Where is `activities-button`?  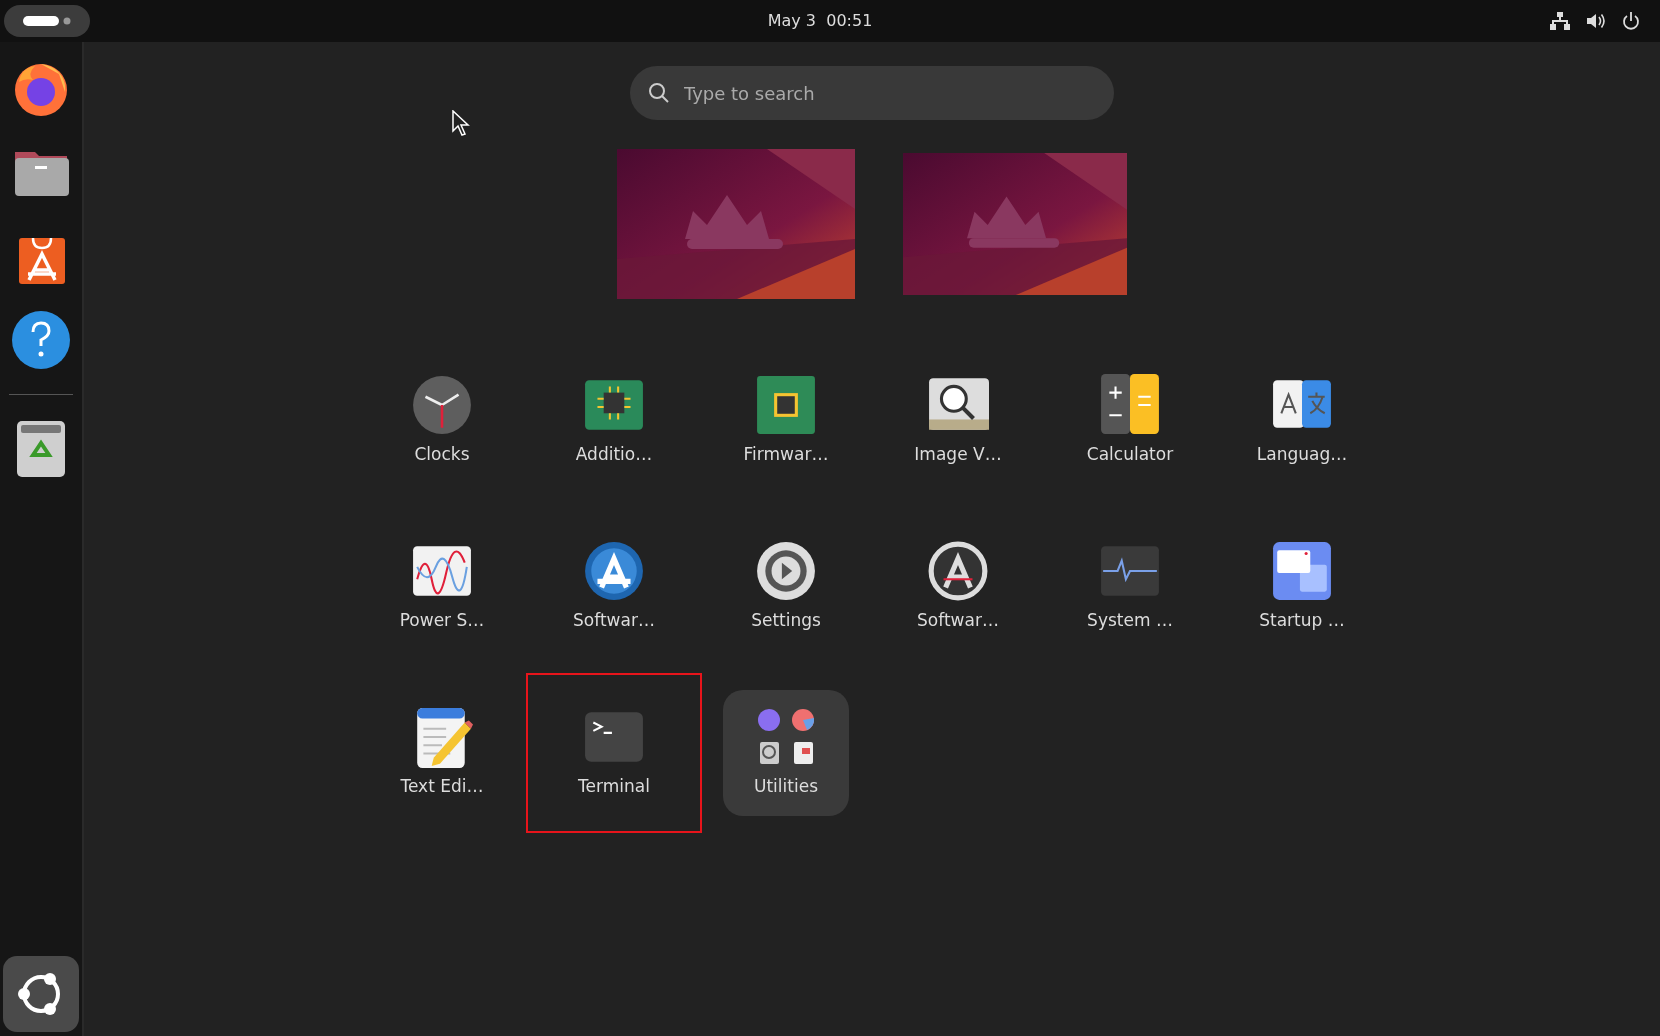
activities-button is located at coordinates (47, 21).